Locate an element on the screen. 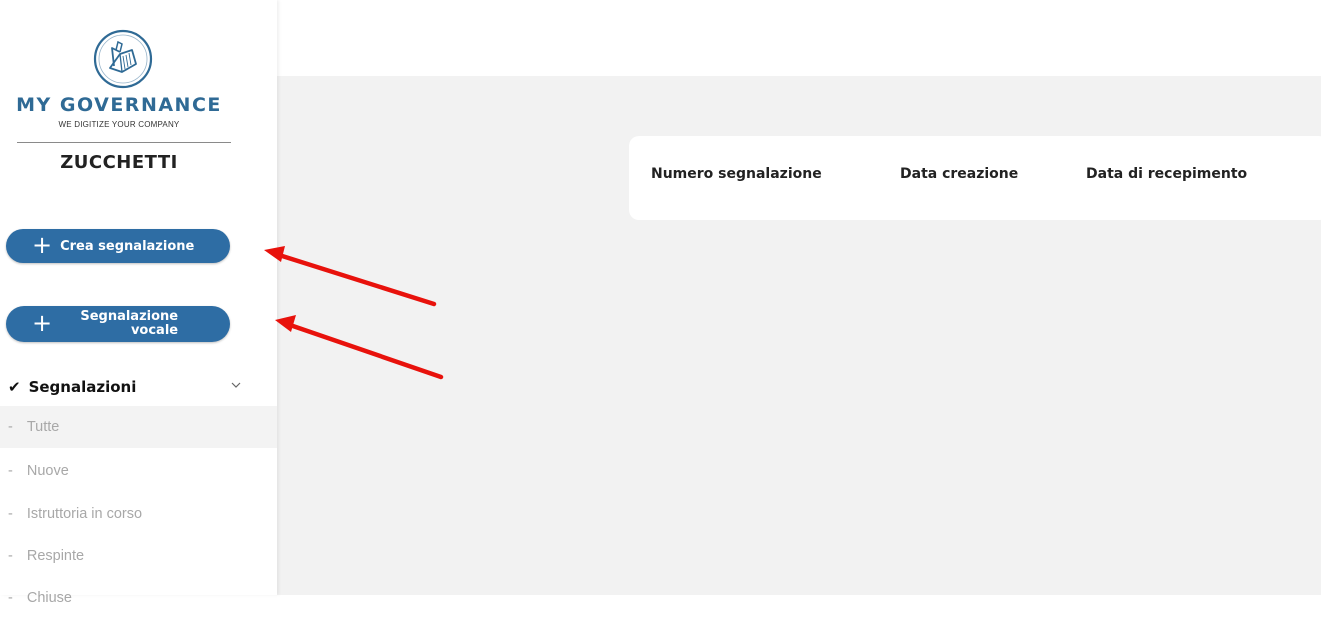 The image size is (1321, 619). nav-item-label: Respinte is located at coordinates (55, 556).